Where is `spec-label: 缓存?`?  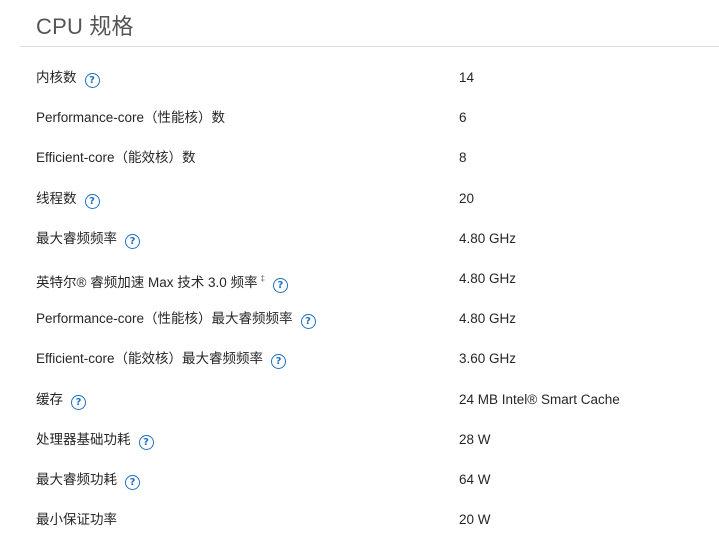
spec-label: 缓存? is located at coordinates (61, 400).